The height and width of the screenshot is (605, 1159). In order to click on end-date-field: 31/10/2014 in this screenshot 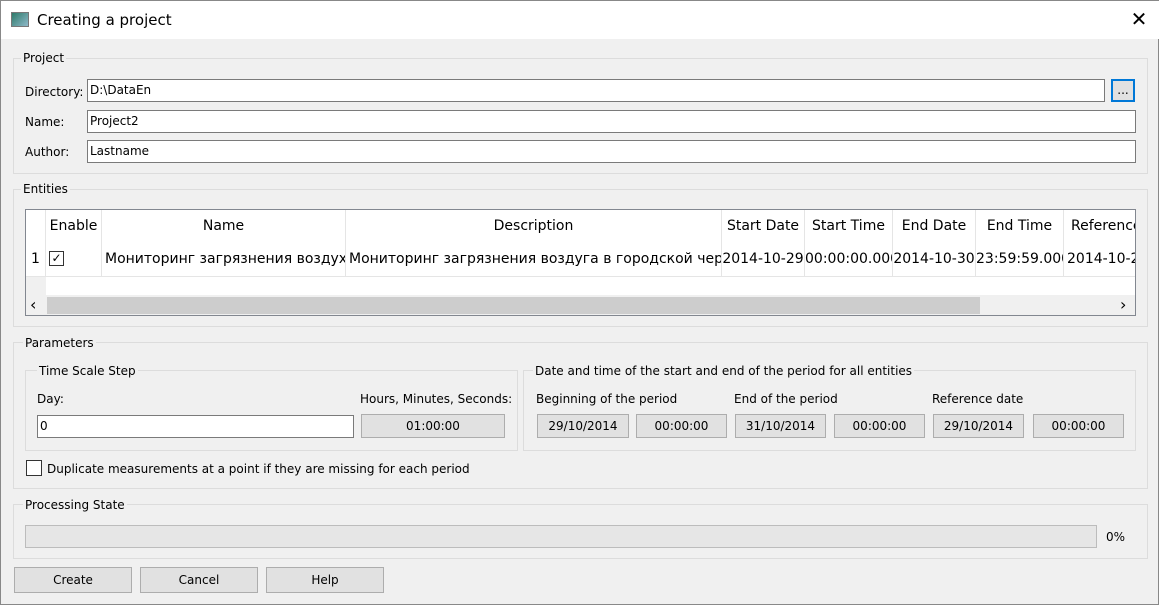, I will do `click(780, 426)`.